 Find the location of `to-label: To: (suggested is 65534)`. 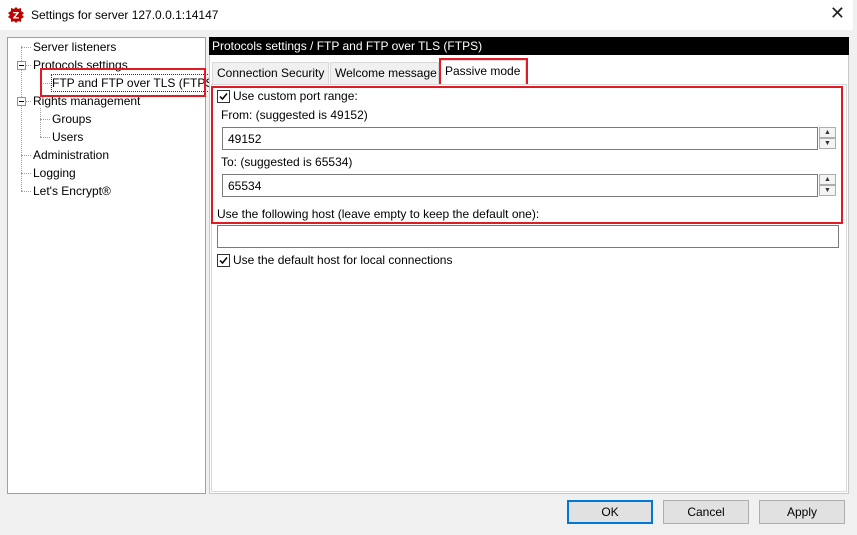

to-label: To: (suggested is 65534) is located at coordinates (287, 162).